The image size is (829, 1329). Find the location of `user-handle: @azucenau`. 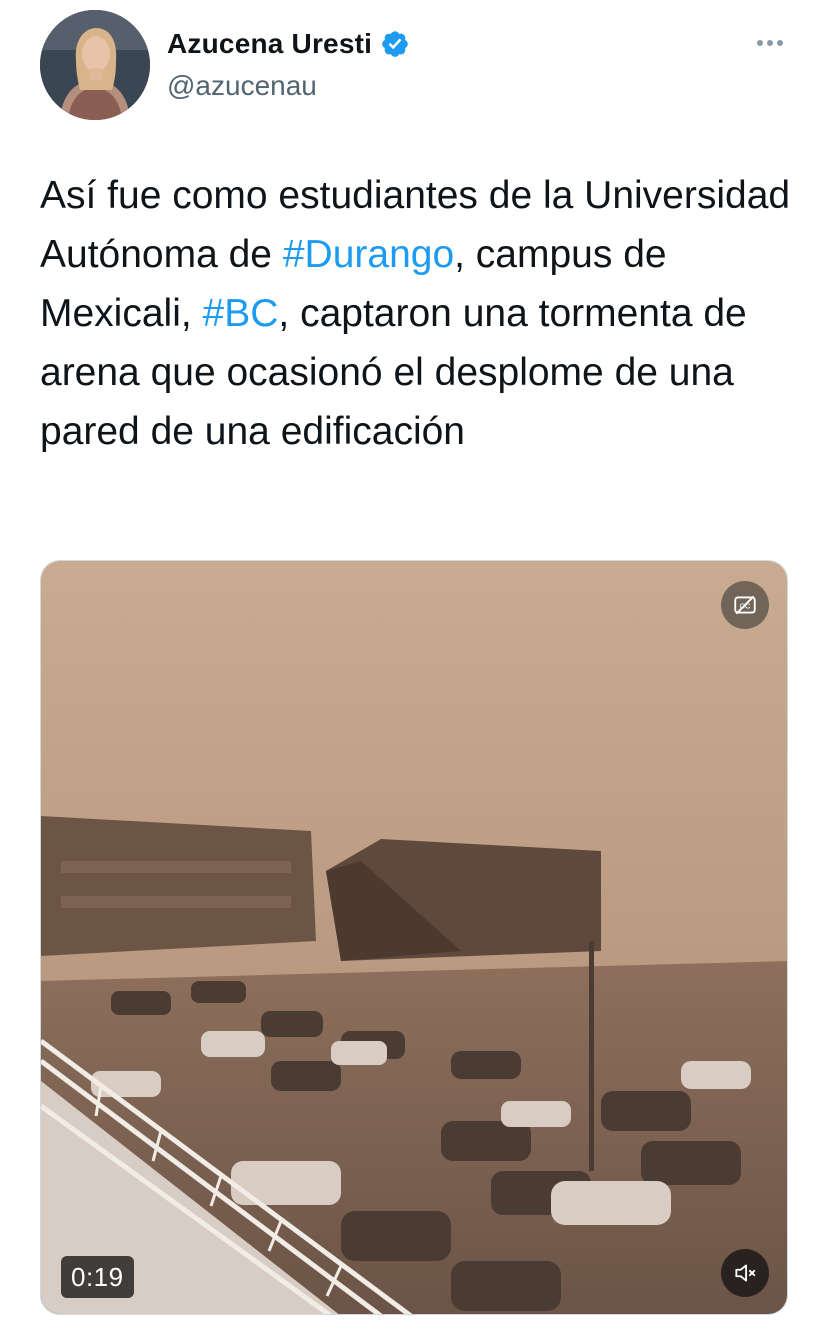

user-handle: @azucenau is located at coordinates (242, 86).